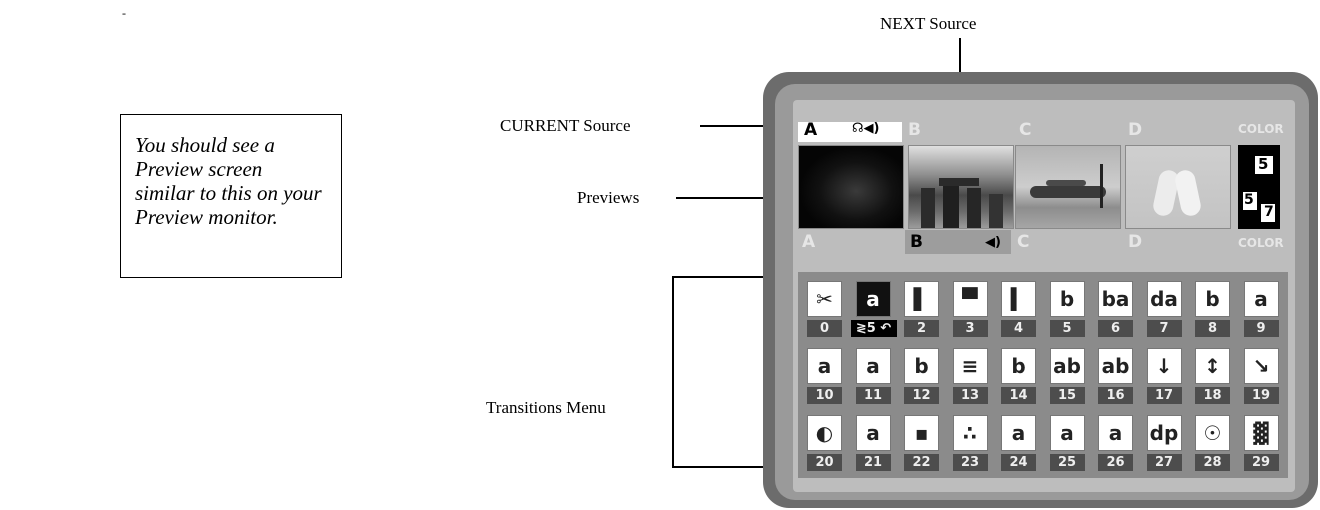 Image resolution: width=1320 pixels, height=510 pixels. I want to click on transition-number: 17, so click(1164, 395).